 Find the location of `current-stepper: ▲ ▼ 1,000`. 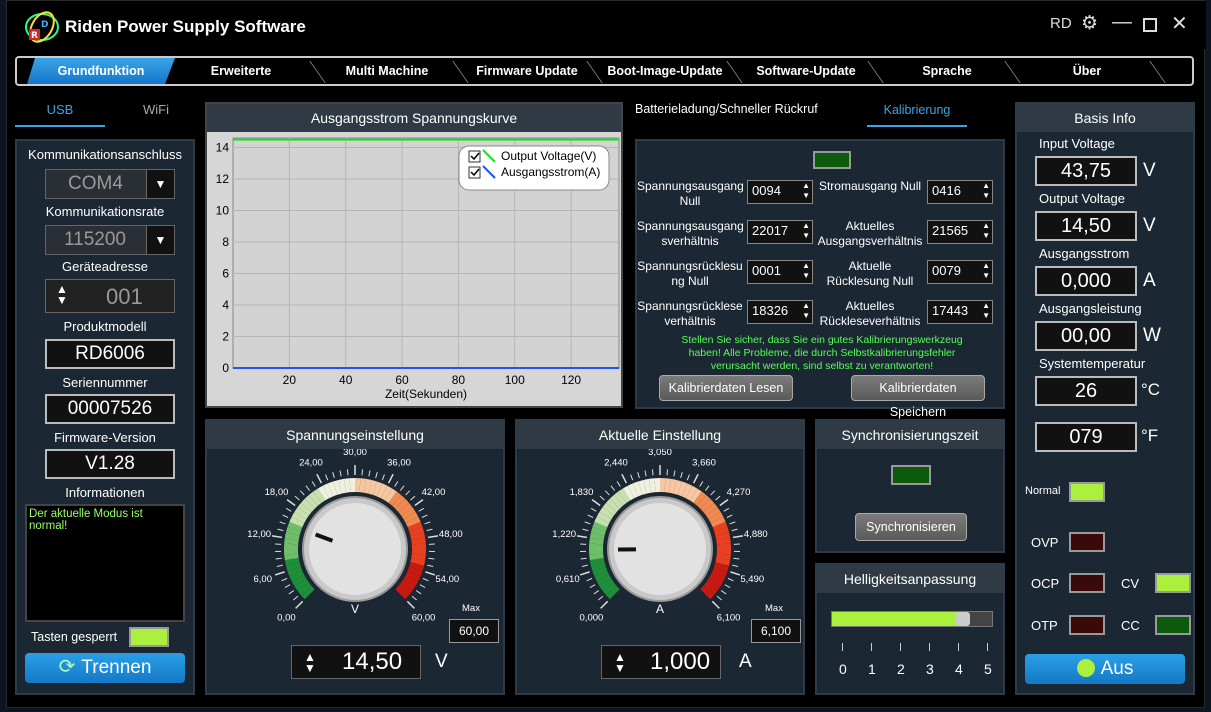

current-stepper: ▲ ▼ 1,000 is located at coordinates (661, 662).